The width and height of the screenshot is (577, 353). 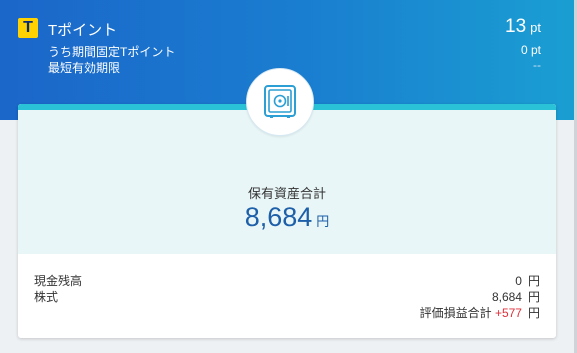 I want to click on cash-balance-number: 0, so click(x=518, y=281).